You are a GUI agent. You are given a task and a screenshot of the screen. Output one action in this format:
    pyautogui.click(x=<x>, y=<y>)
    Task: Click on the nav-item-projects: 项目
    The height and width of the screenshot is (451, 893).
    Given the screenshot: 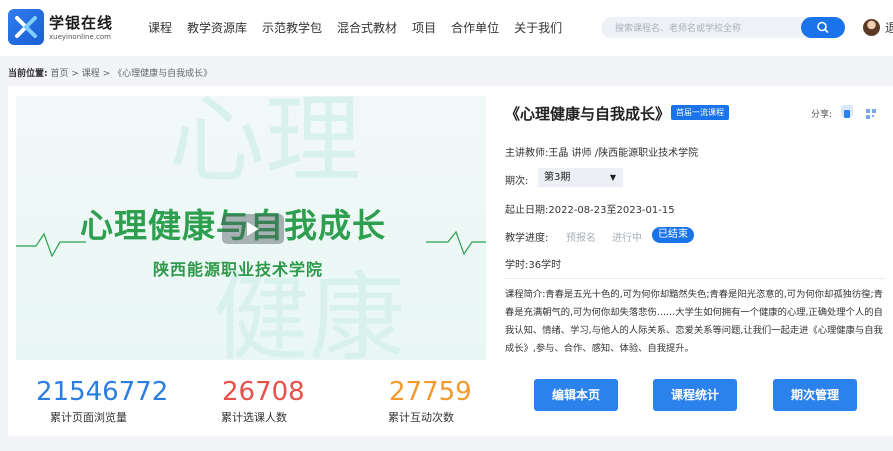 What is the action you would take?
    pyautogui.click(x=424, y=27)
    